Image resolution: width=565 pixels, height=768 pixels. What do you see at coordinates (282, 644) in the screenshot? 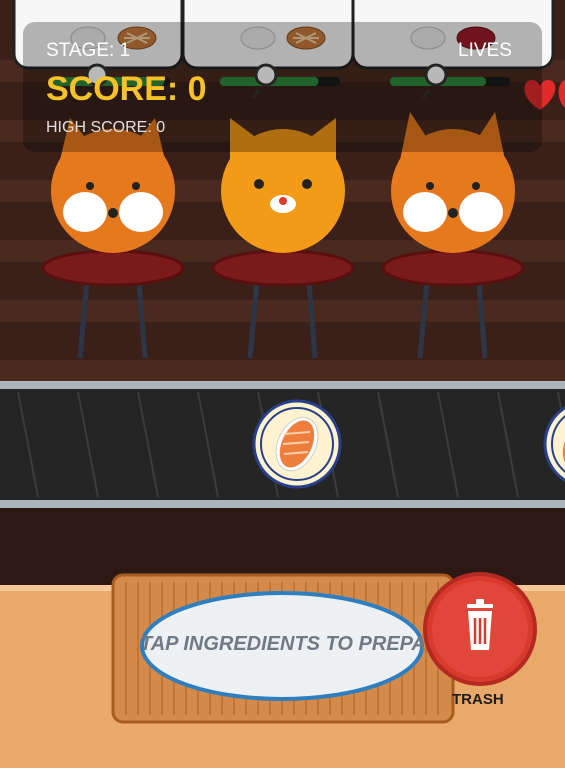
I see `prep-hint: TAP INGREDIENTS TO PREPARE` at bounding box center [282, 644].